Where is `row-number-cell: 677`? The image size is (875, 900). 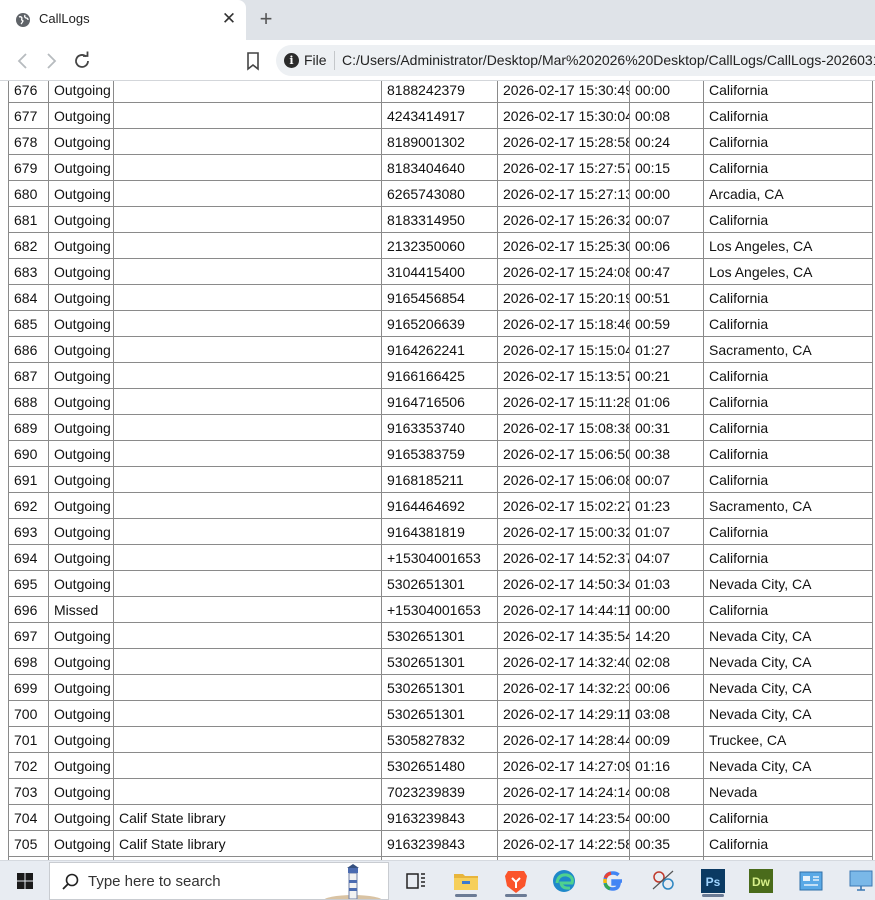 row-number-cell: 677 is located at coordinates (28, 115).